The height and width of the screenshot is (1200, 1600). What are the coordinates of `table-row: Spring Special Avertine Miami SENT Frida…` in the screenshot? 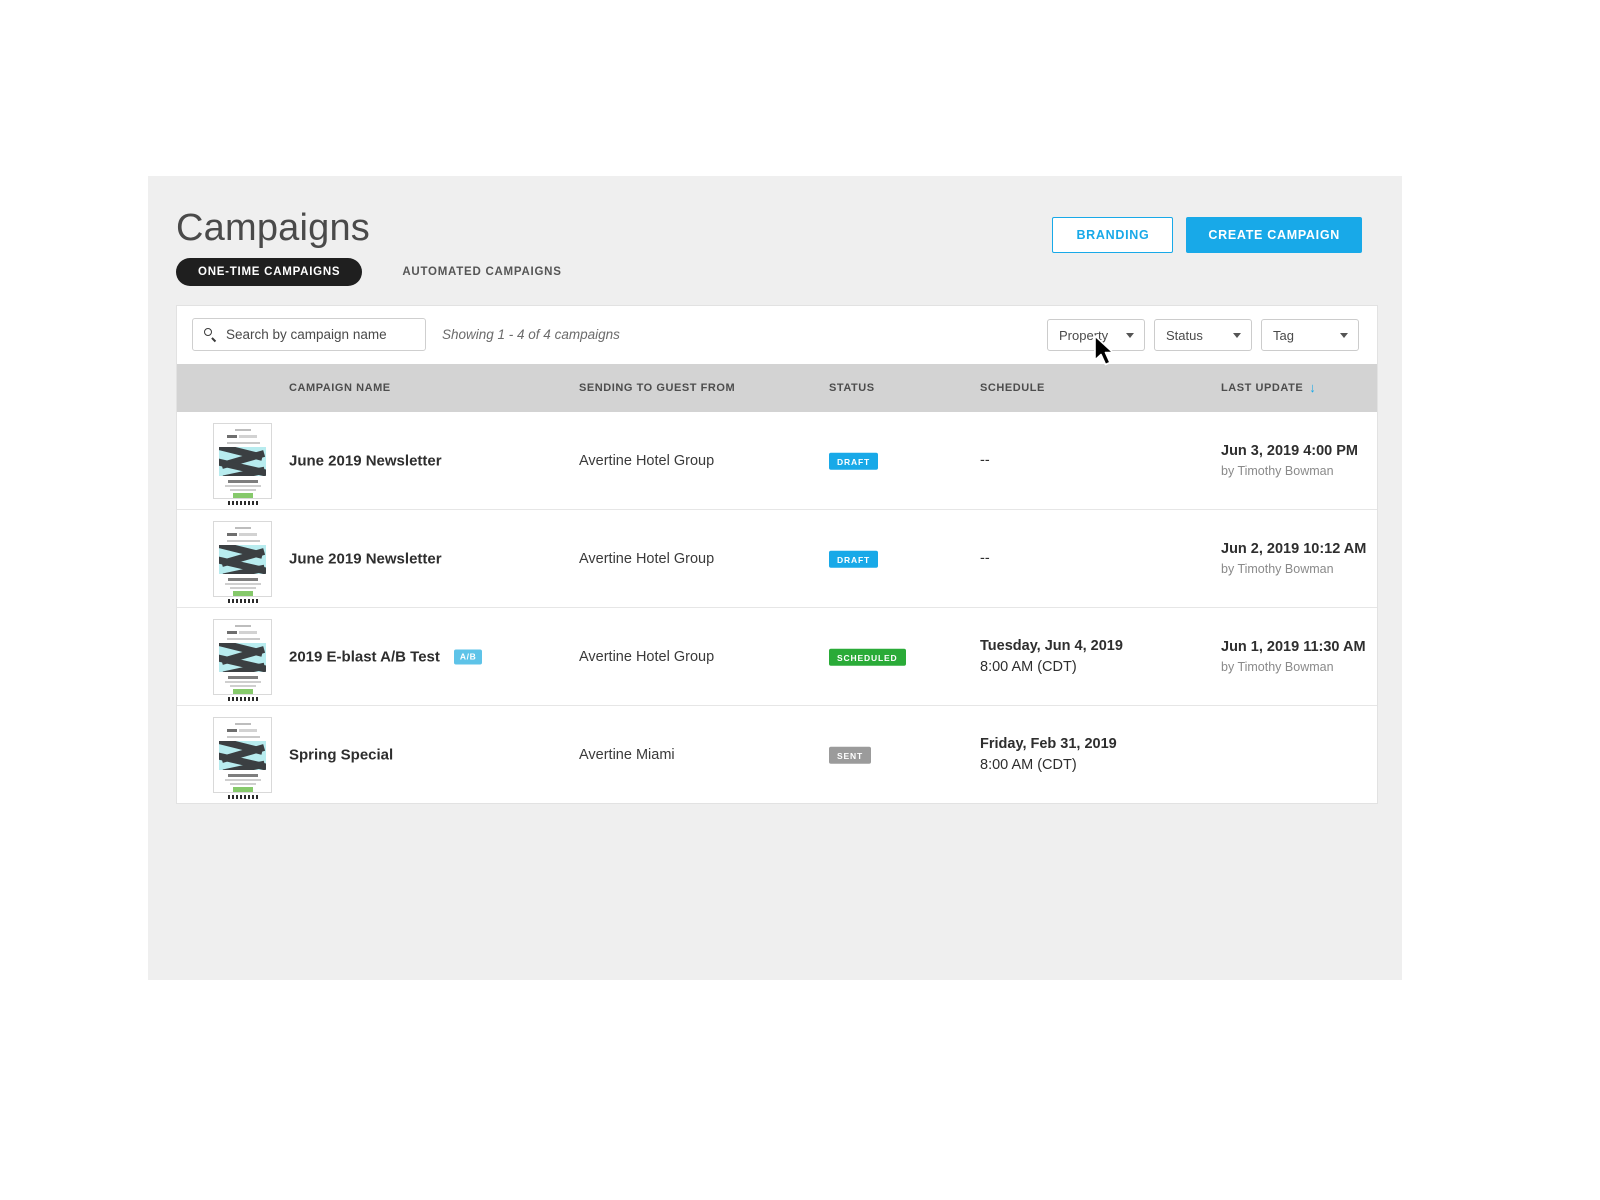 It's located at (777, 754).